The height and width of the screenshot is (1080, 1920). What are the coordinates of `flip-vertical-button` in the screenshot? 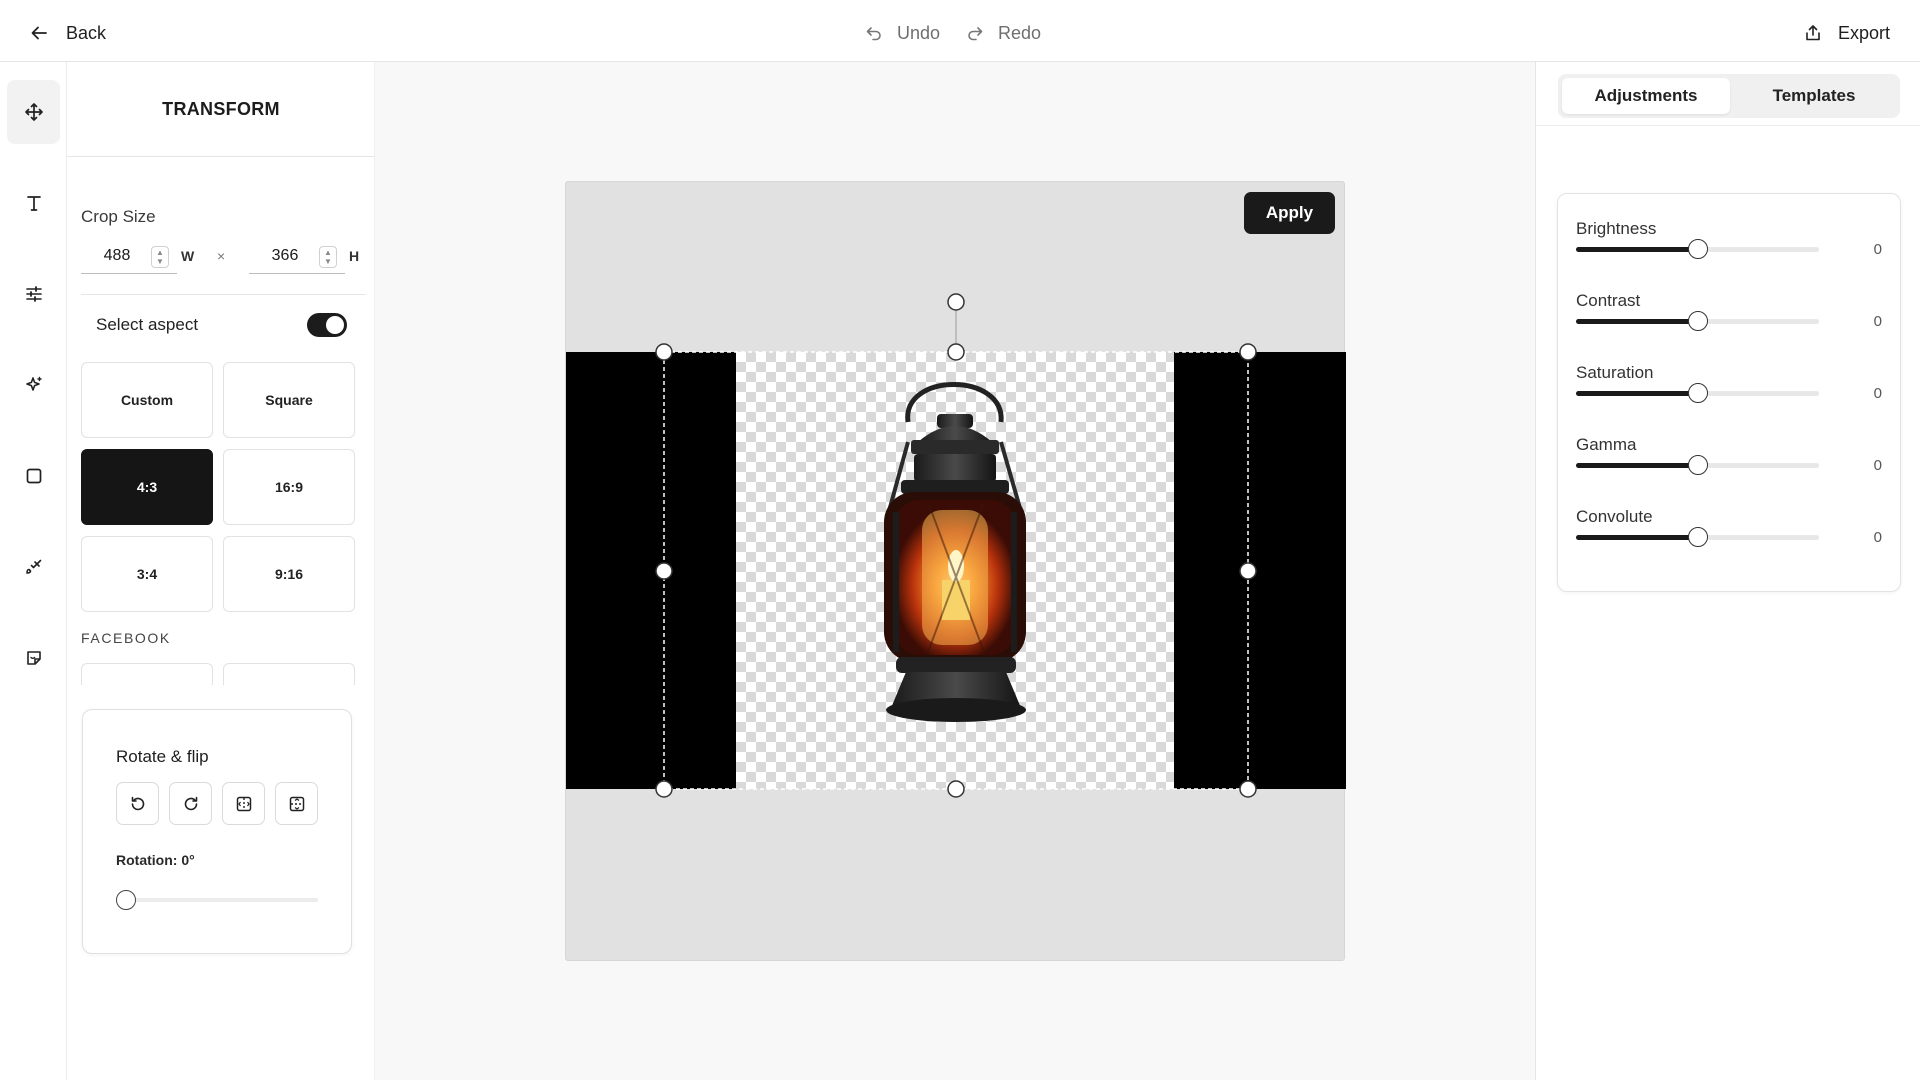 It's located at (296, 803).